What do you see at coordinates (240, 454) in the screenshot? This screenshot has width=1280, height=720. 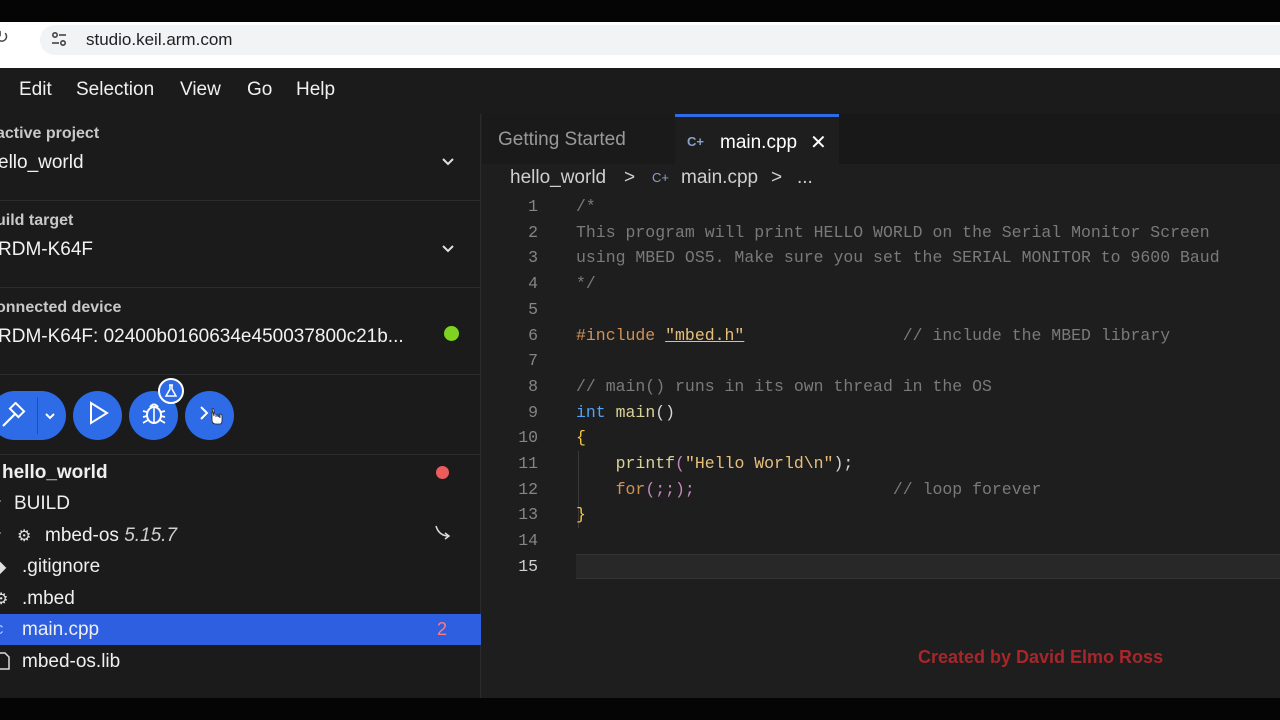 I see `tree-separator` at bounding box center [240, 454].